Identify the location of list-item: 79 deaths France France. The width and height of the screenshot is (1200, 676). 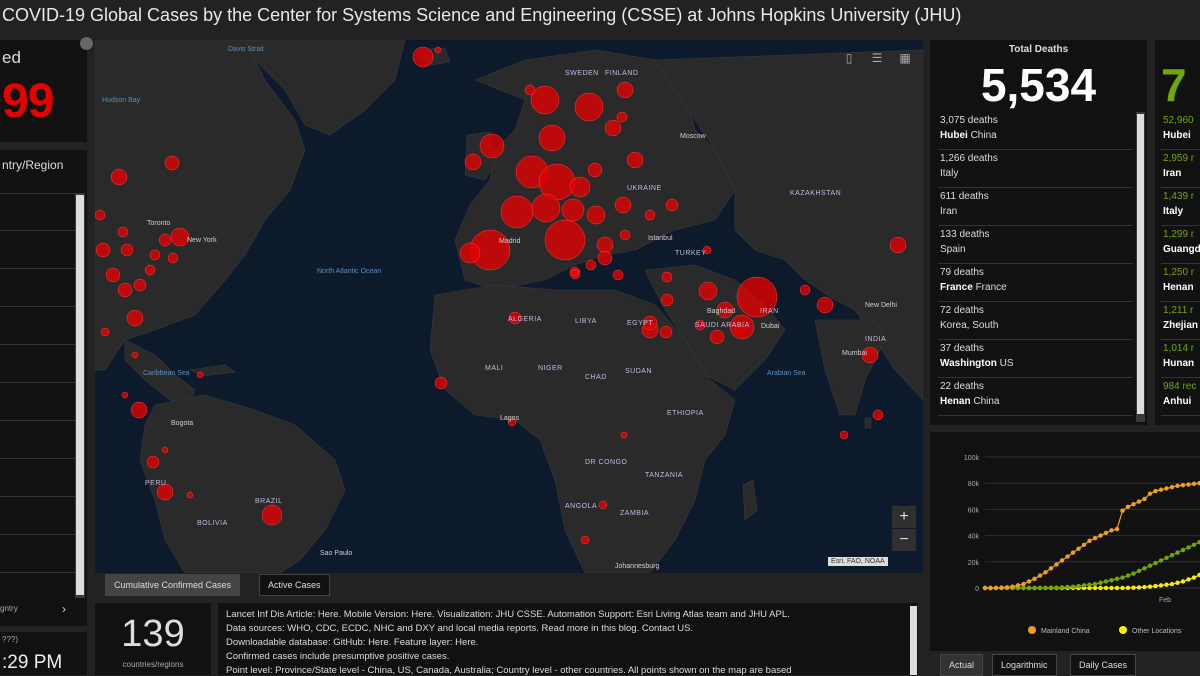
(1035, 283).